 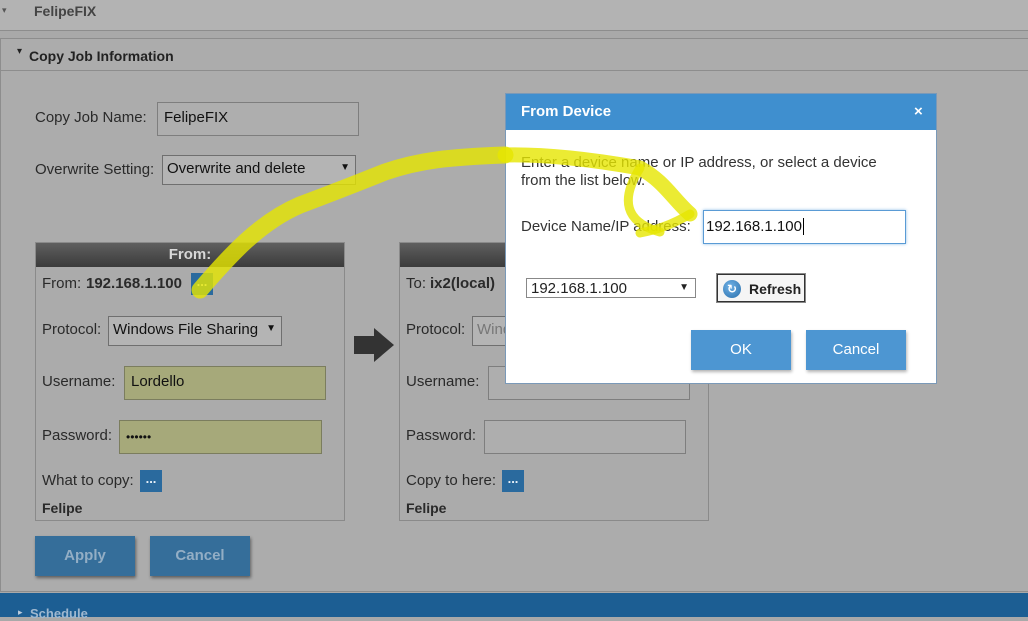 What do you see at coordinates (258, 119) in the screenshot?
I see `job-name-input: FelipeFIX` at bounding box center [258, 119].